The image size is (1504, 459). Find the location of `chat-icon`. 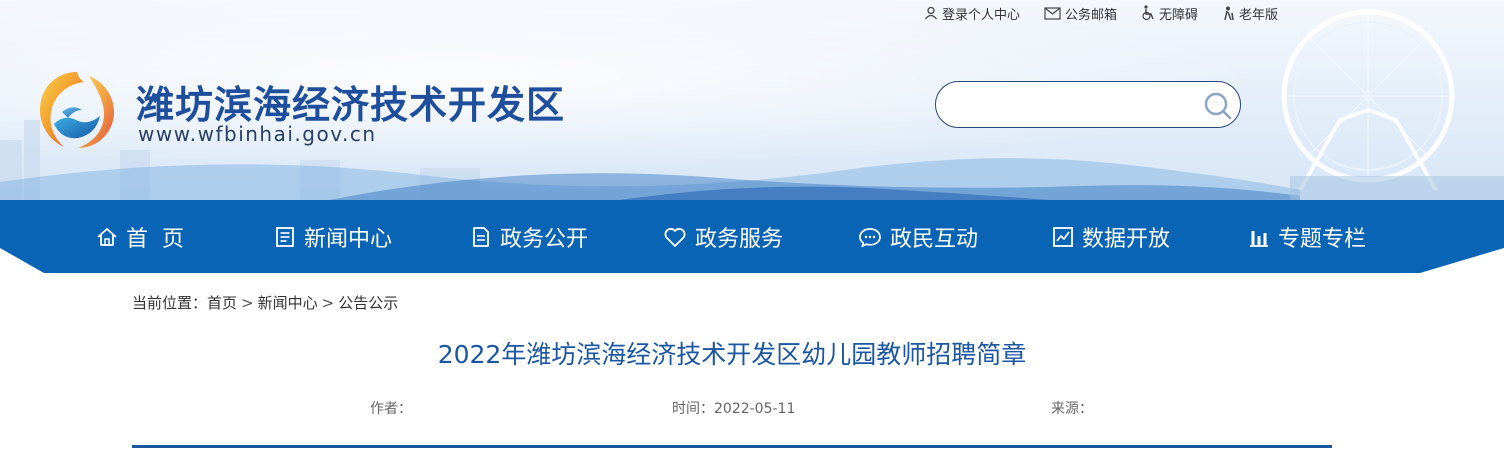

chat-icon is located at coordinates (870, 237).